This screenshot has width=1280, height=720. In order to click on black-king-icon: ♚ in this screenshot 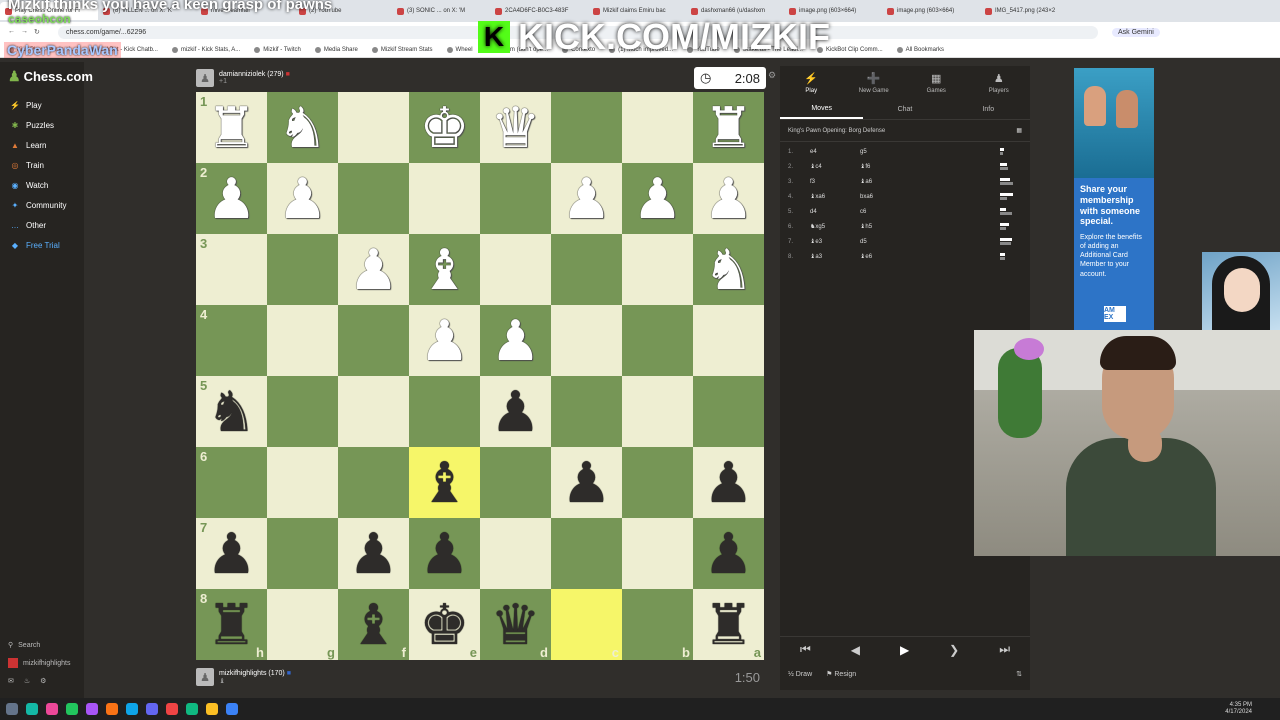, I will do `click(444, 624)`.